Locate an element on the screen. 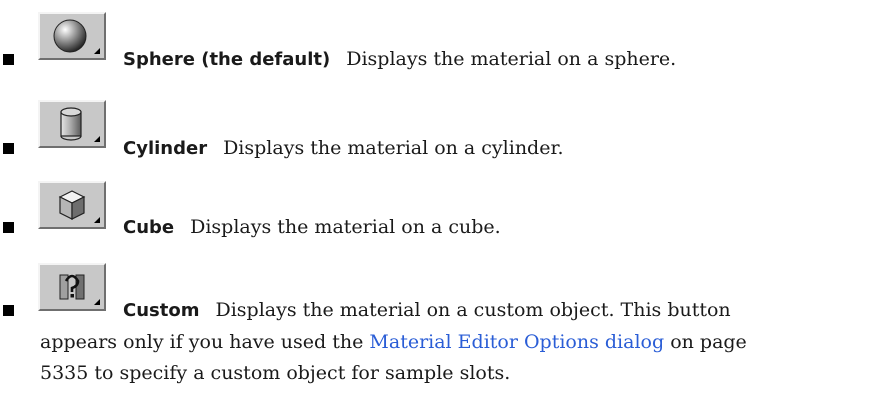  custom-object-button is located at coordinates (72, 287).